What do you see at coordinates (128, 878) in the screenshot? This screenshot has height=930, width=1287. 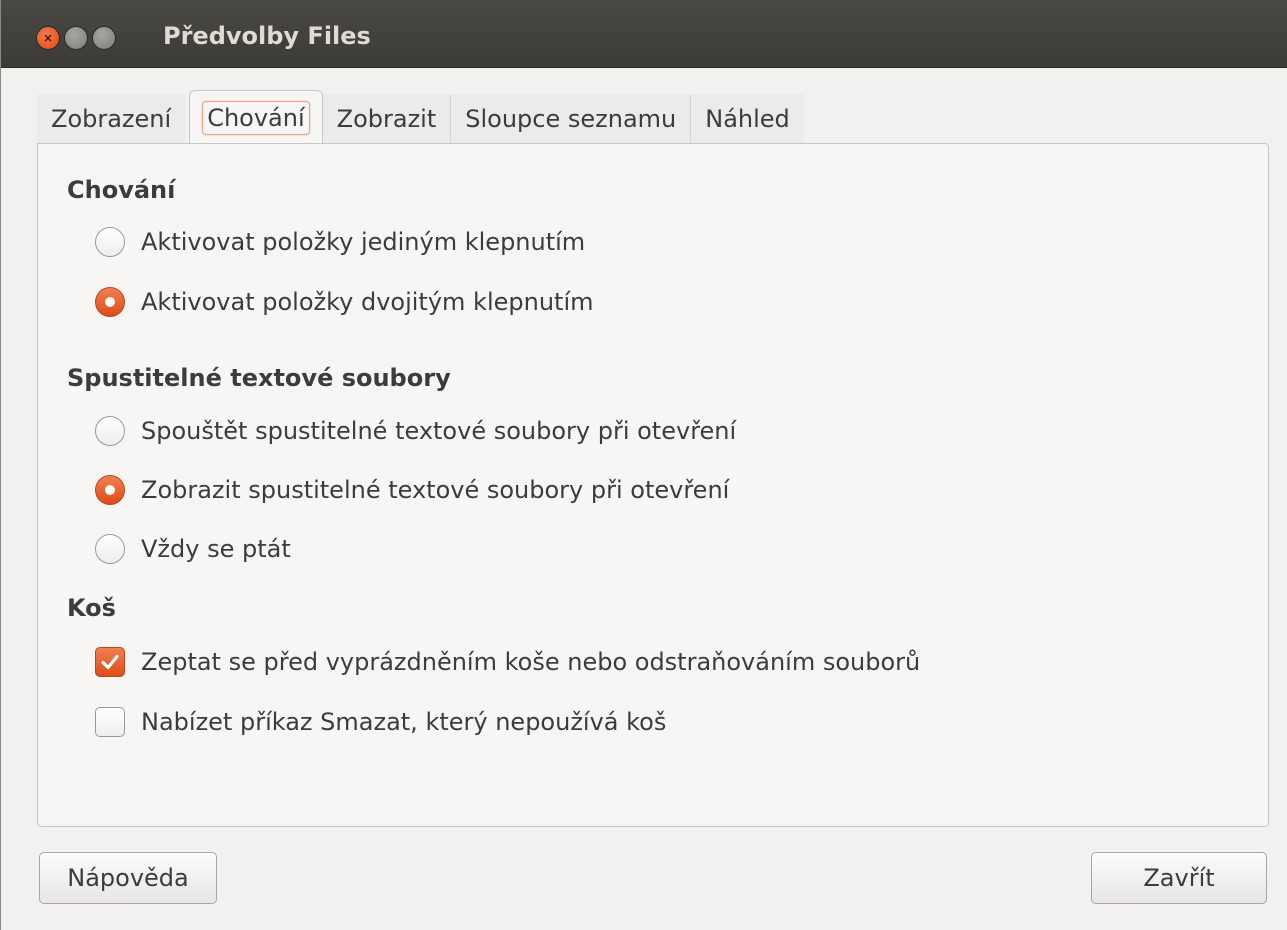 I see `help-button: Nápověda` at bounding box center [128, 878].